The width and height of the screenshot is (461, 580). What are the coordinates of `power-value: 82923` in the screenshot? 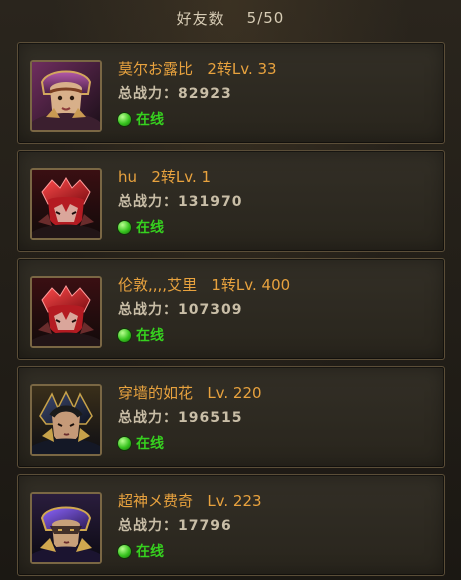 It's located at (205, 94).